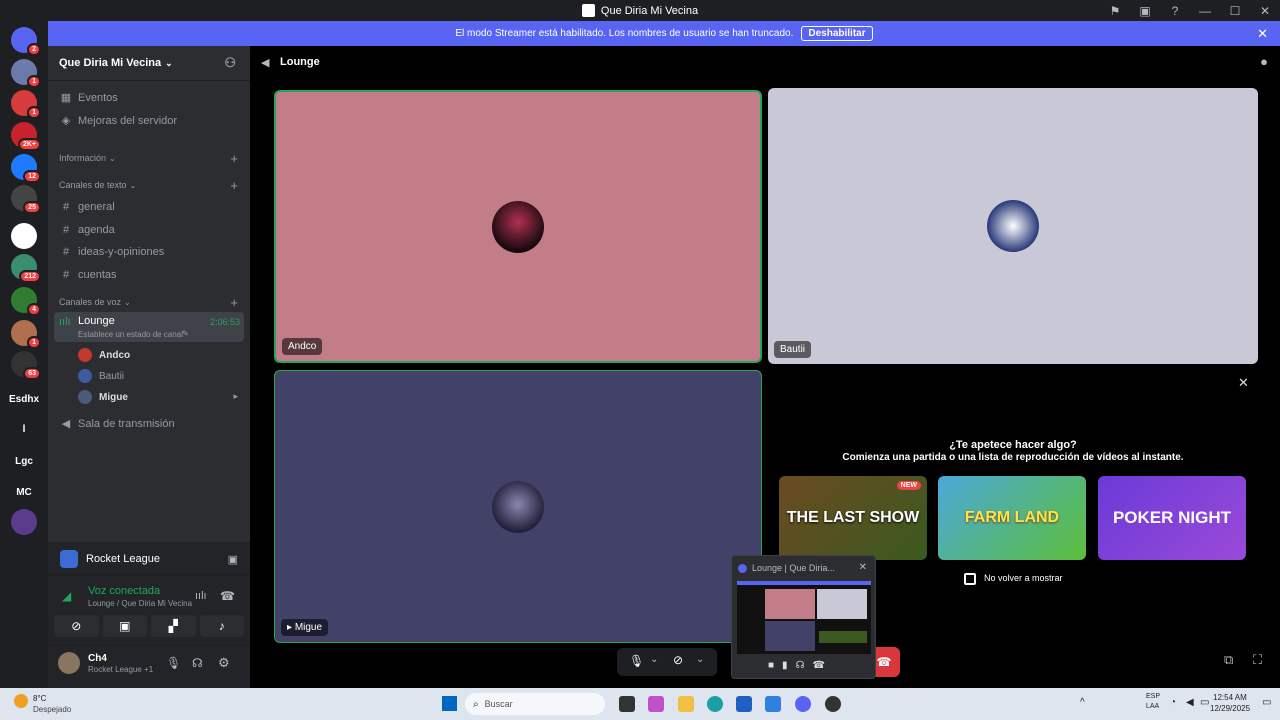 The height and width of the screenshot is (720, 1280). Describe the element at coordinates (686, 704) in the screenshot. I see `file-explorer-icon` at that location.